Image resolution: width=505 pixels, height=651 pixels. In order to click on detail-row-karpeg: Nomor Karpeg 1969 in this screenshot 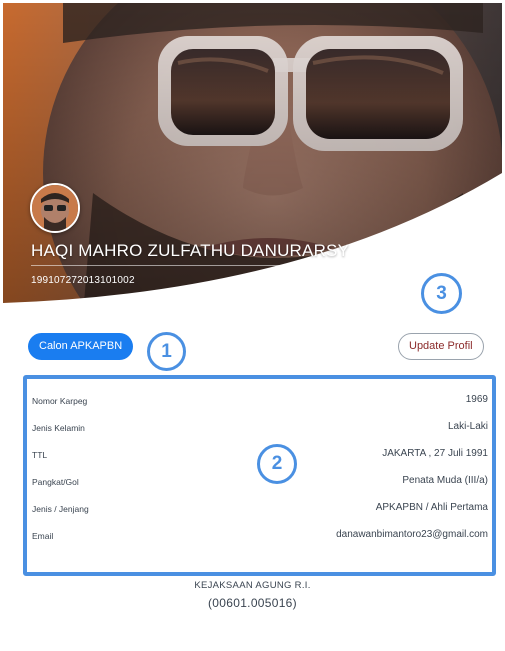, I will do `click(260, 401)`.